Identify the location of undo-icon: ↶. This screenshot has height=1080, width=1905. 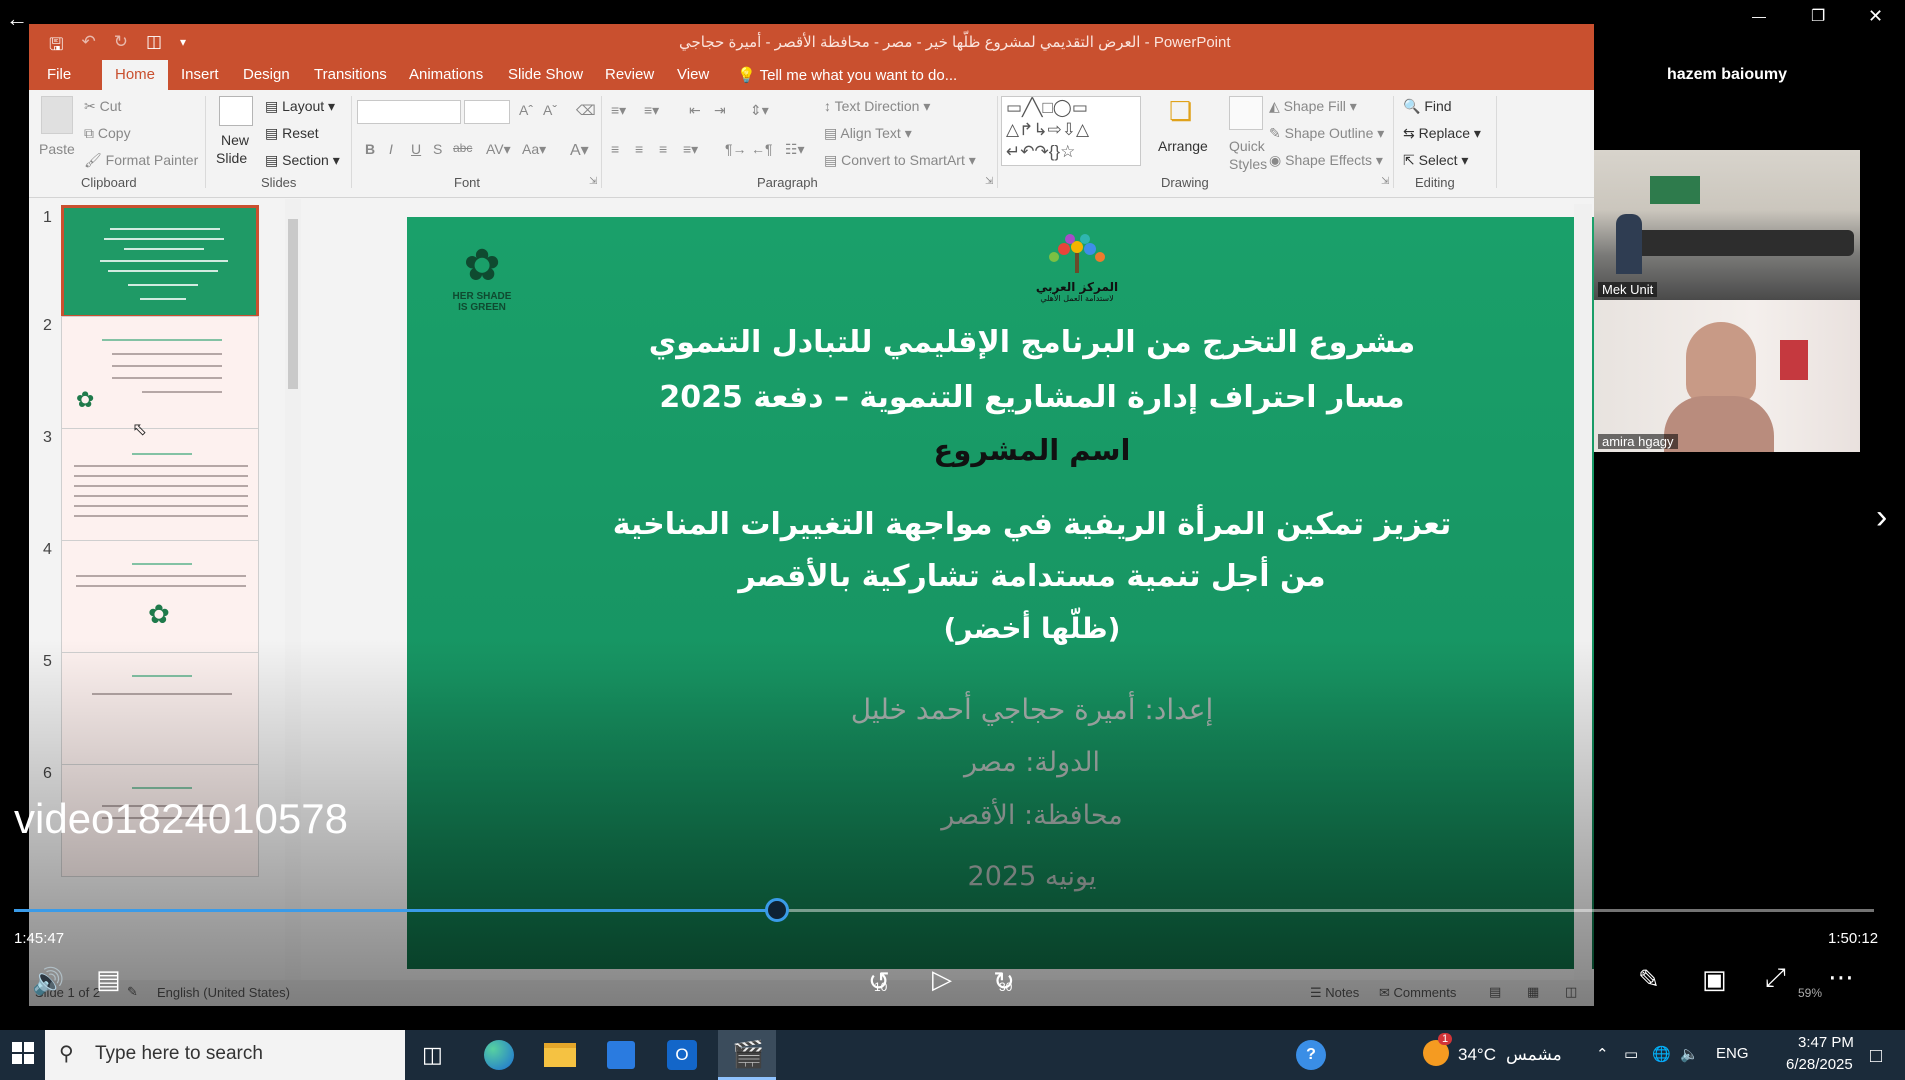
(88, 46).